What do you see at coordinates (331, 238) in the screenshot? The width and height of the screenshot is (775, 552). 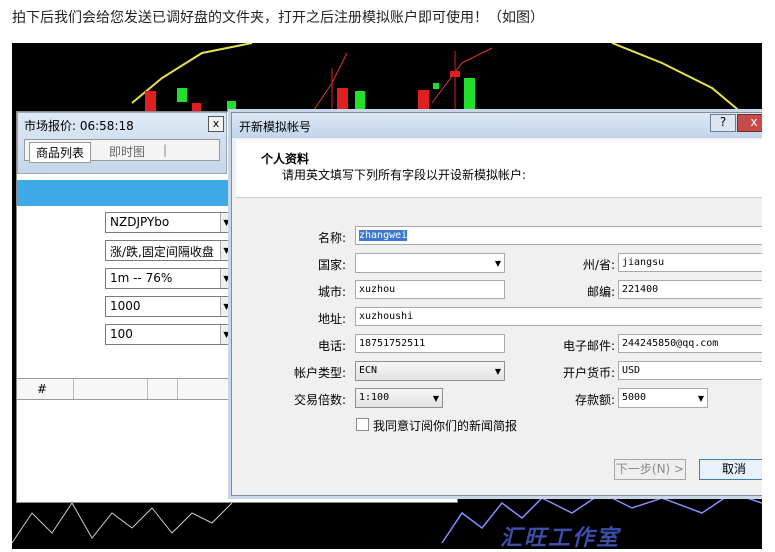 I see `name-label: 名称:` at bounding box center [331, 238].